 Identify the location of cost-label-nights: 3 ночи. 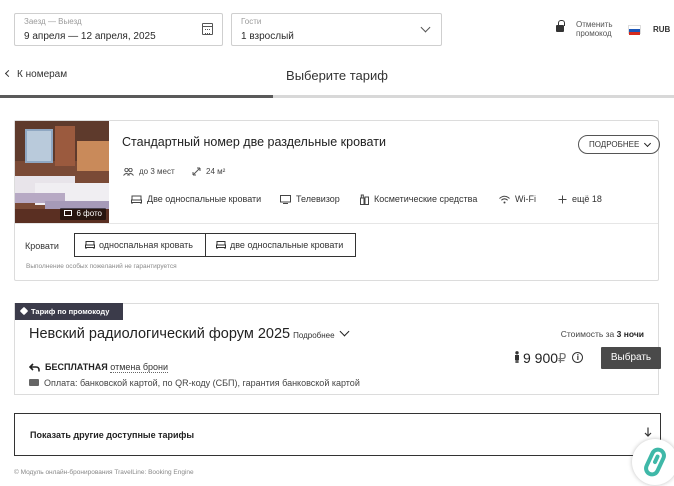
(630, 334).